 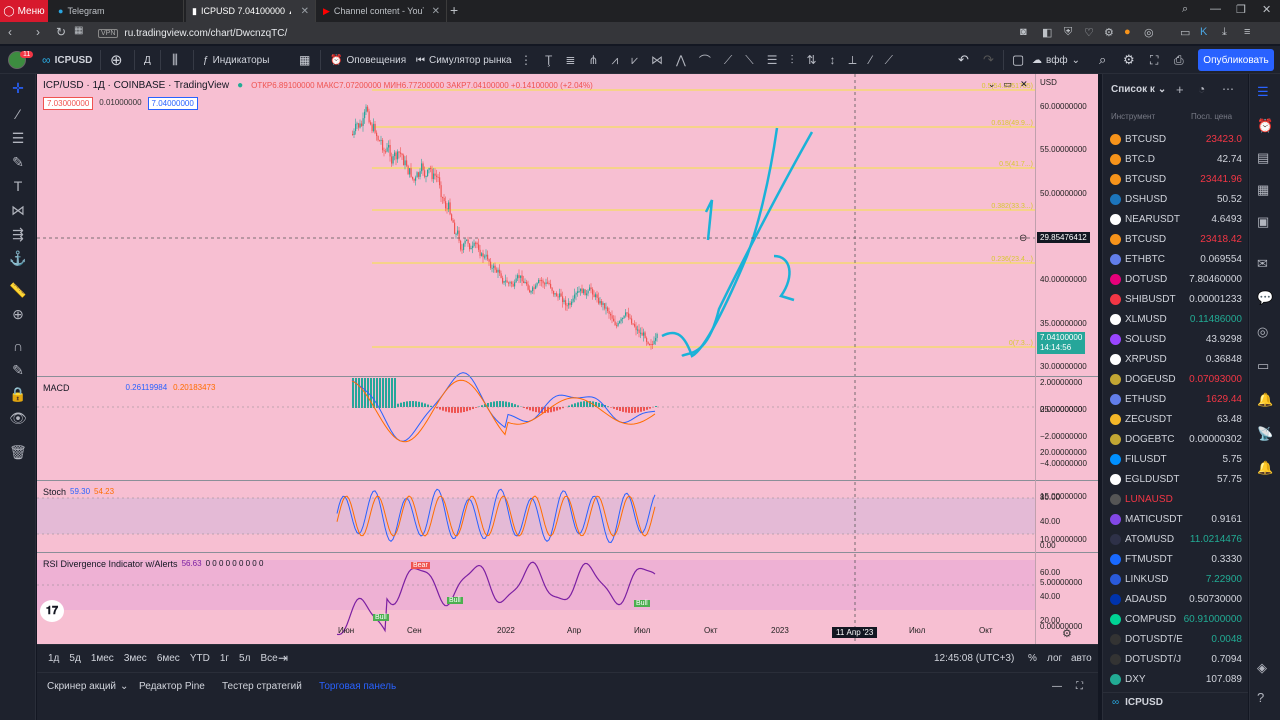 What do you see at coordinates (833, 60) in the screenshot?
I see `price-range-icon: ↕` at bounding box center [833, 60].